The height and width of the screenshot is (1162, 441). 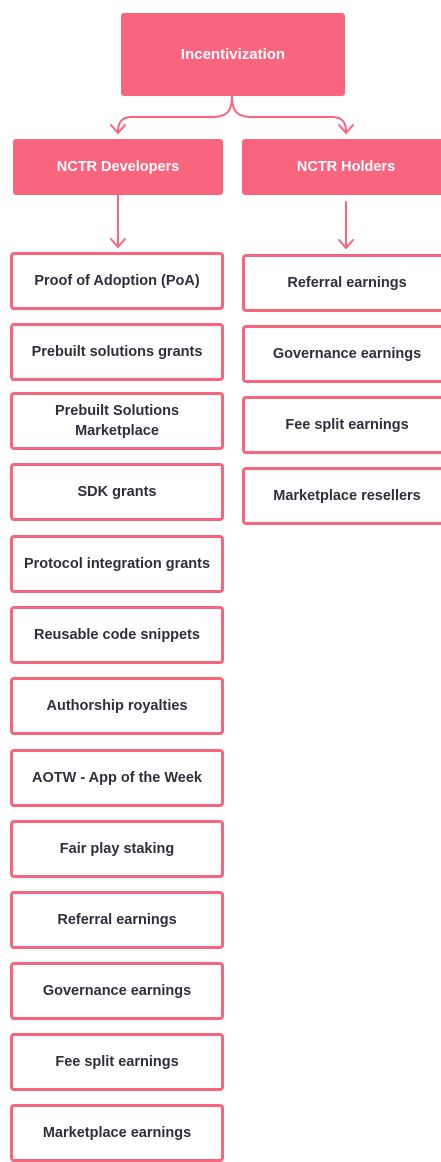 I want to click on developers-item-label: Governance earnings, so click(x=117, y=990).